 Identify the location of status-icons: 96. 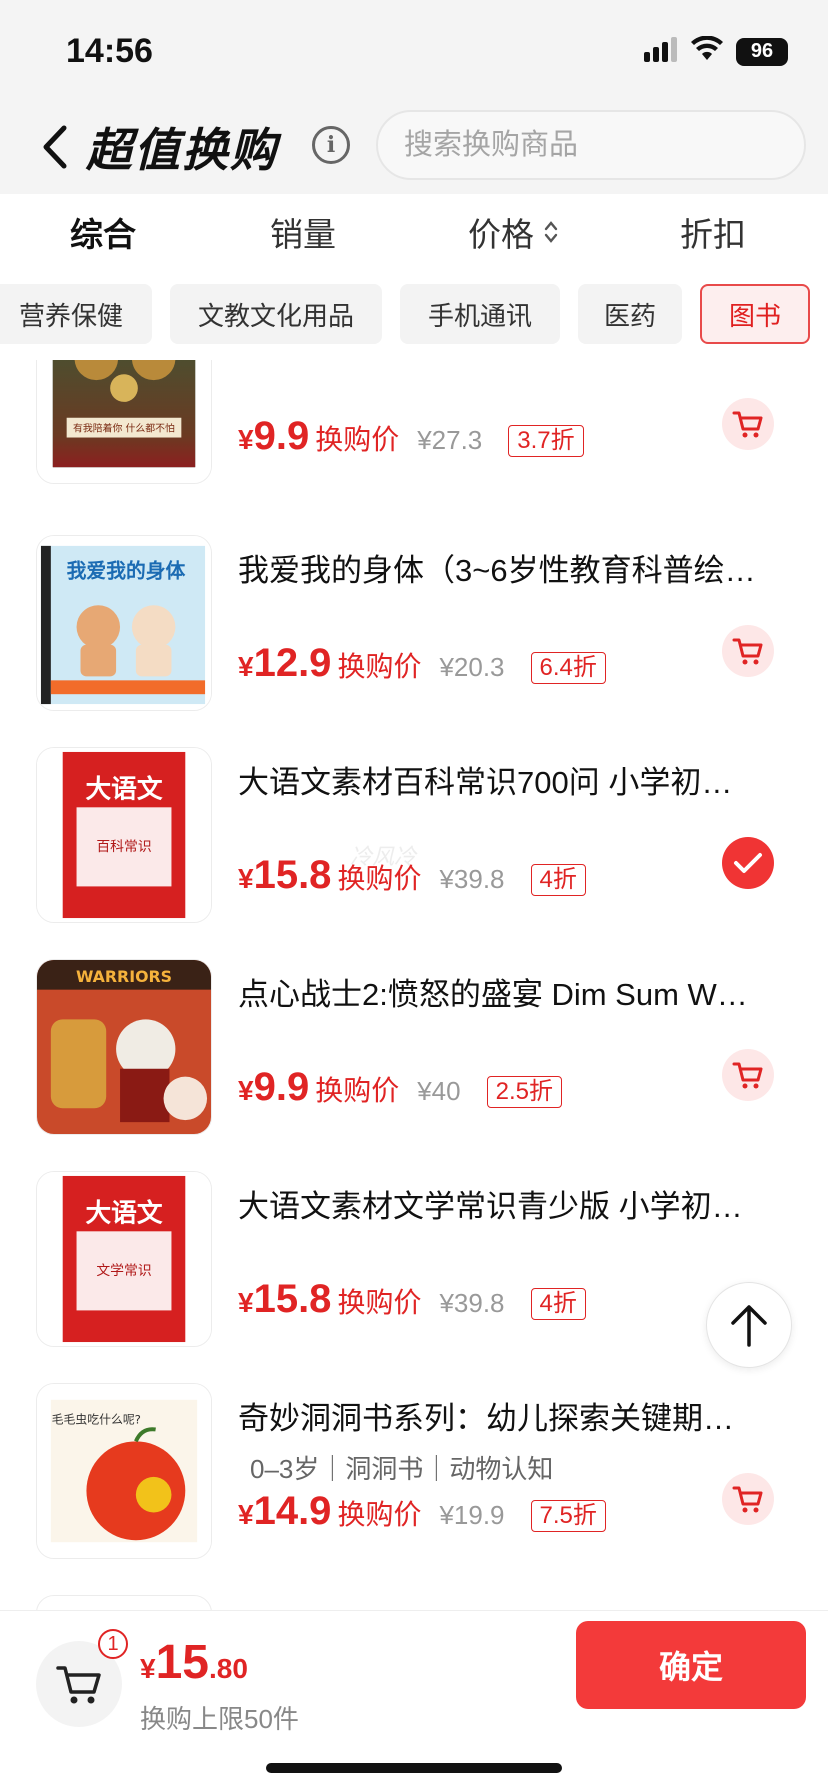
(716, 51).